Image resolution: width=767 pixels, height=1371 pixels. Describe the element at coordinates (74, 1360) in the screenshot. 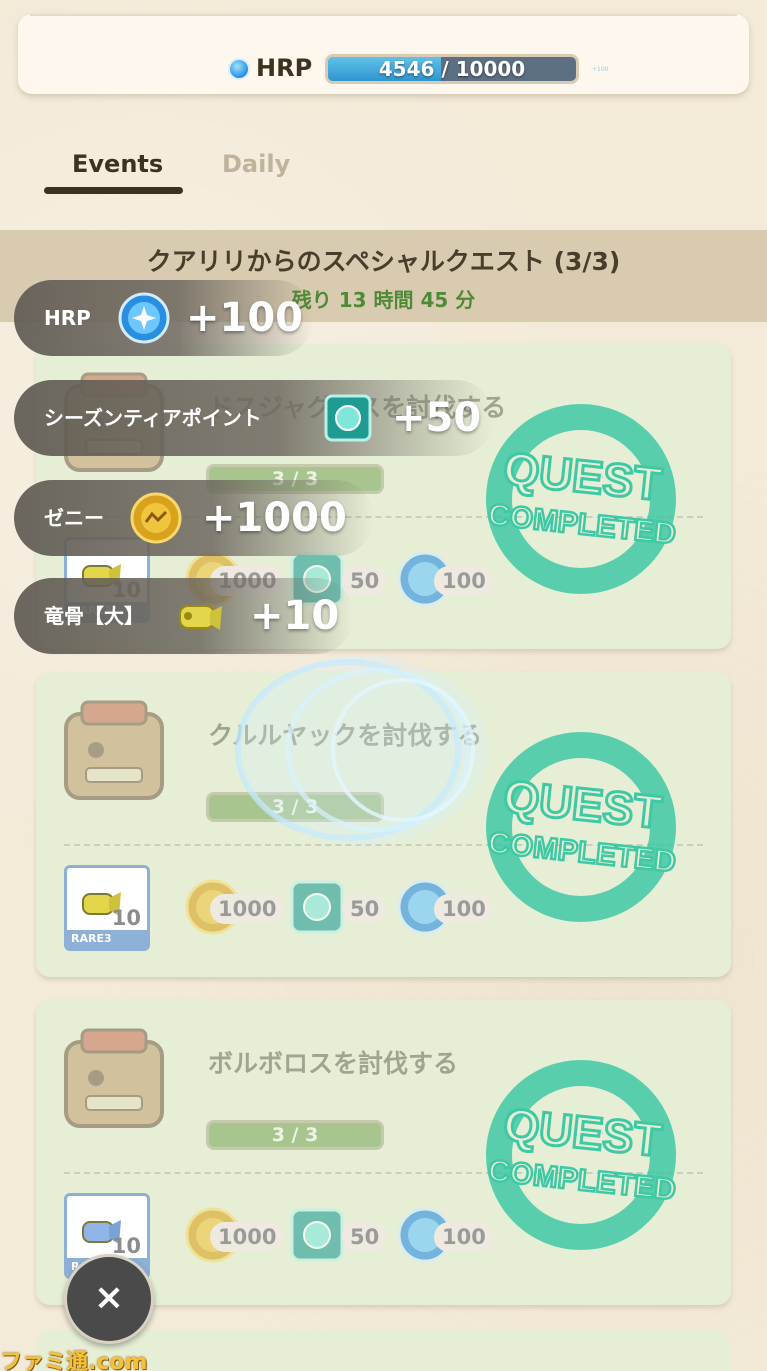

I see `watermark-logo: ファミ通.com` at that location.